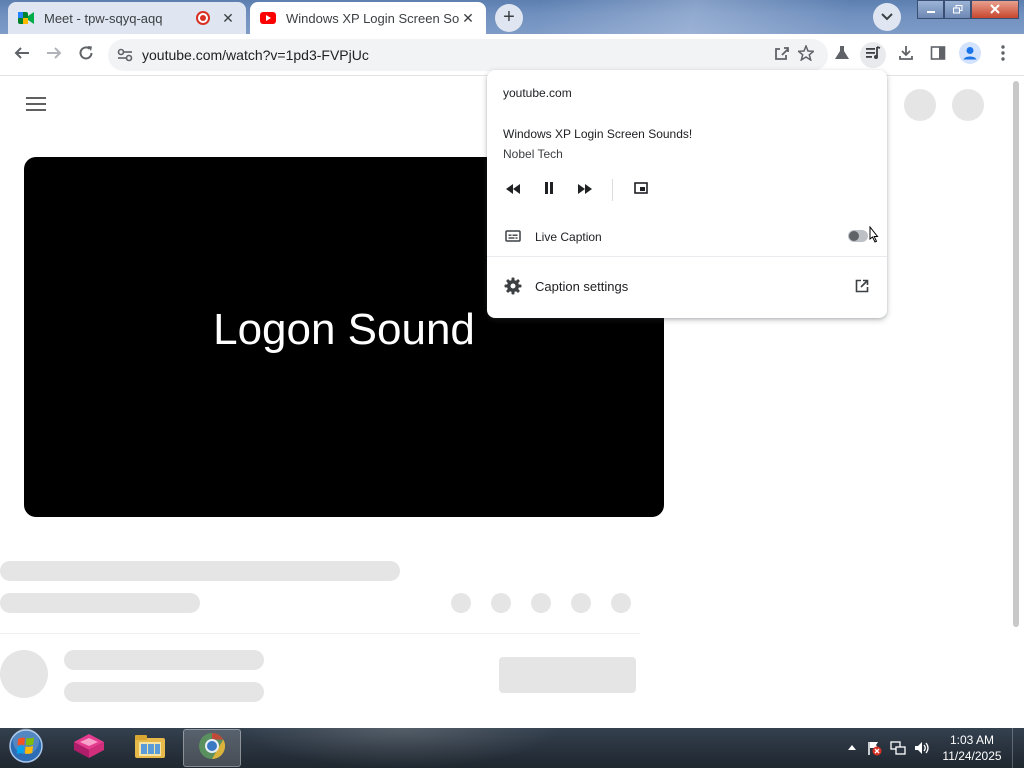 The image size is (1024, 768). I want to click on side-panel-icon, so click(938, 55).